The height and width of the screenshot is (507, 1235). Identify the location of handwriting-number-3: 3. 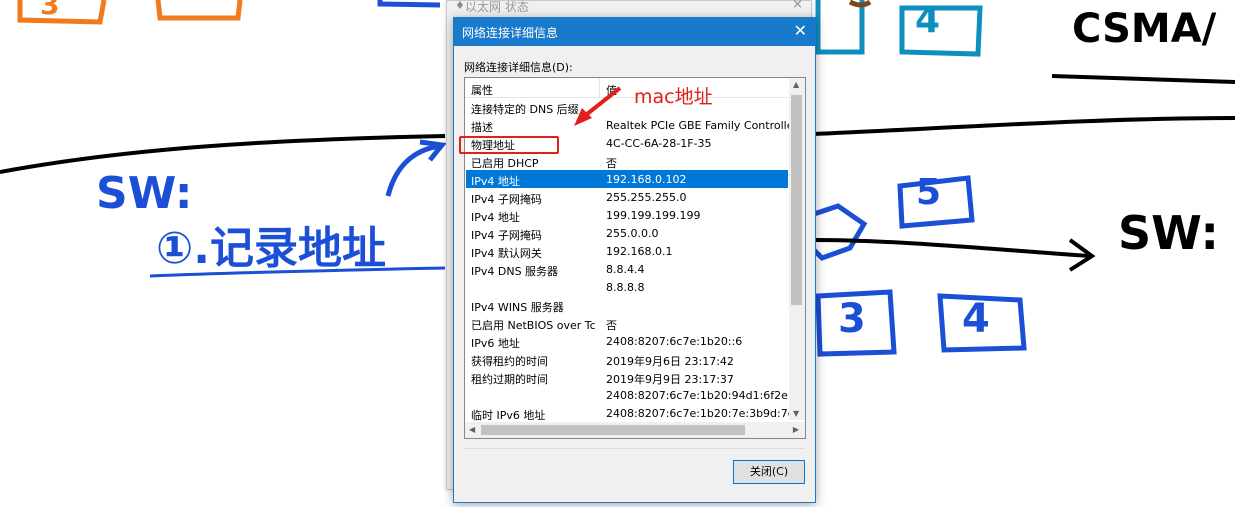
(852, 319).